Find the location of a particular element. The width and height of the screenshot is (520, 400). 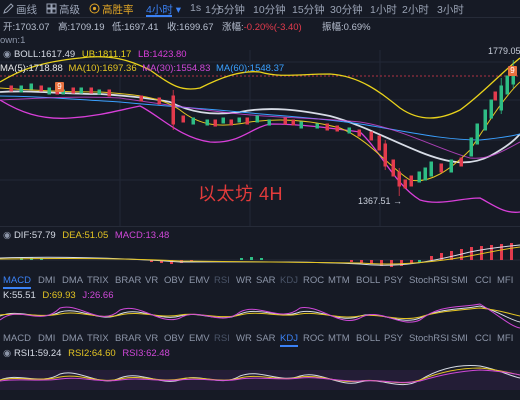

kdj-chart is located at coordinates (260, 316).